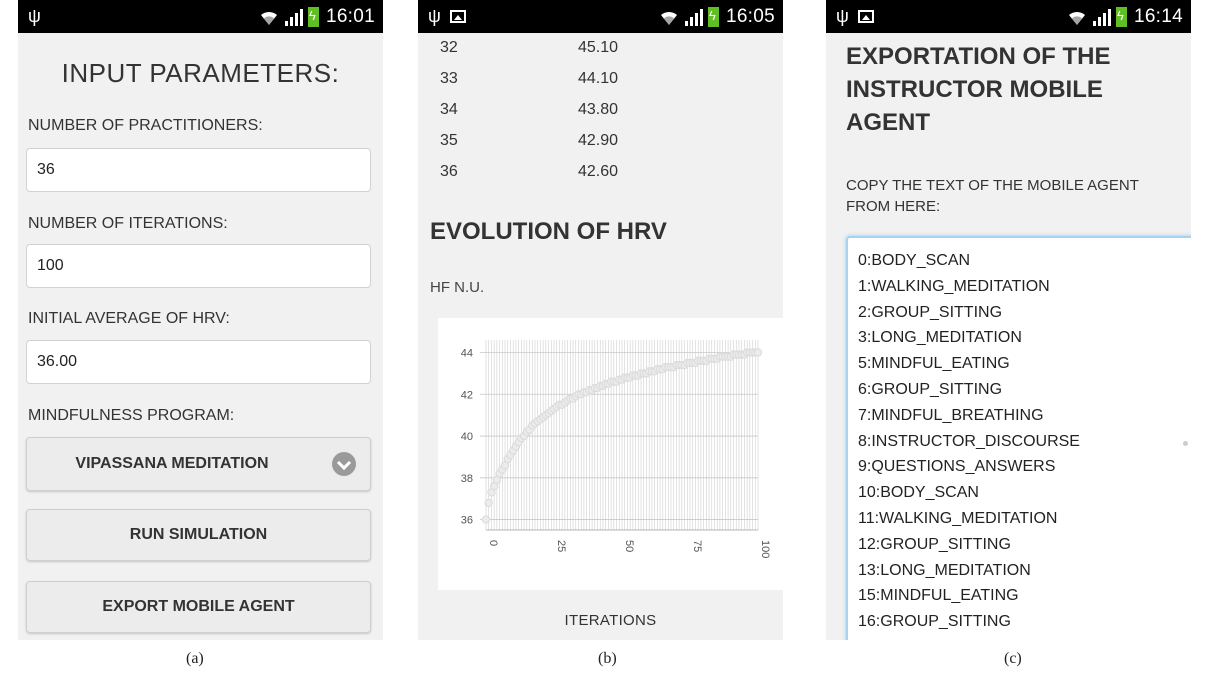  Describe the element at coordinates (930, 312) in the screenshot. I see `agent-line: 2:GROUP_SITTING` at that location.